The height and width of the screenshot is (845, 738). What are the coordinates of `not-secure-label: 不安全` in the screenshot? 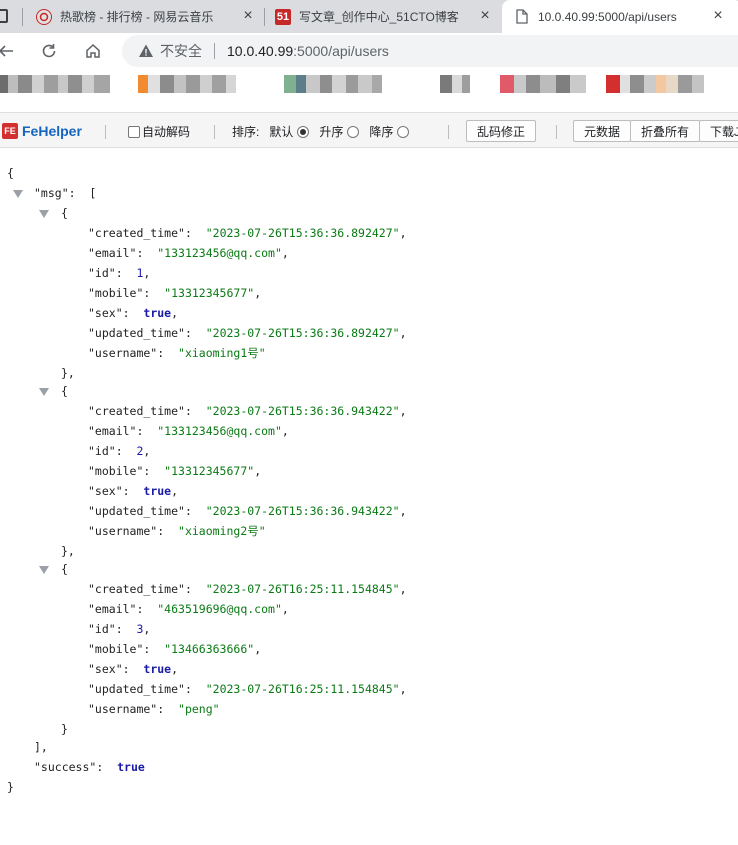 It's located at (181, 51).